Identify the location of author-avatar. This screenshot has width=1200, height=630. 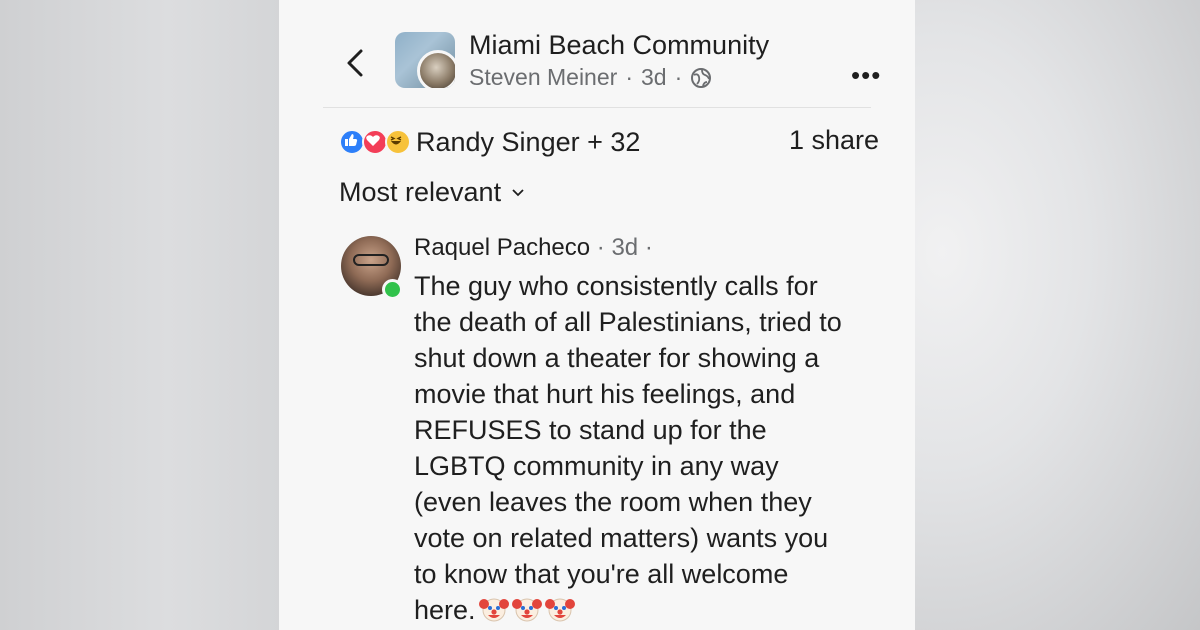
(436, 69).